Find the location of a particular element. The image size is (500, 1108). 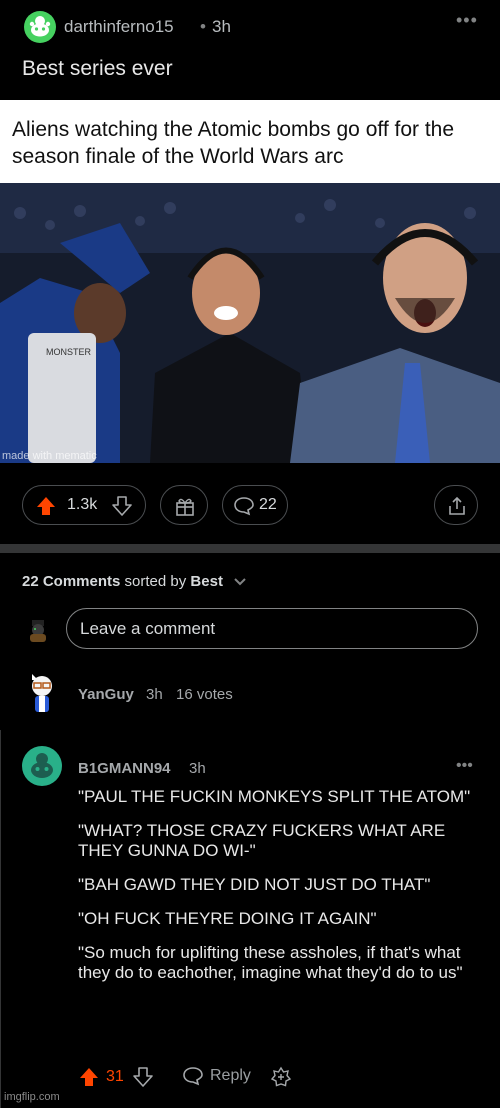

post-more-options: ••• is located at coordinates (467, 20).